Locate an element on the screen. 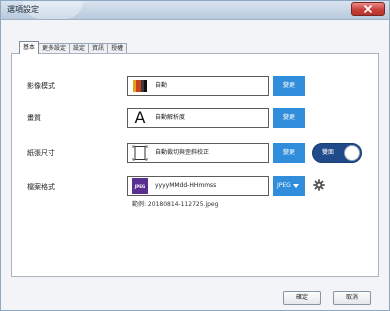 The image size is (390, 311). chevron-down-icon is located at coordinates (295, 186).